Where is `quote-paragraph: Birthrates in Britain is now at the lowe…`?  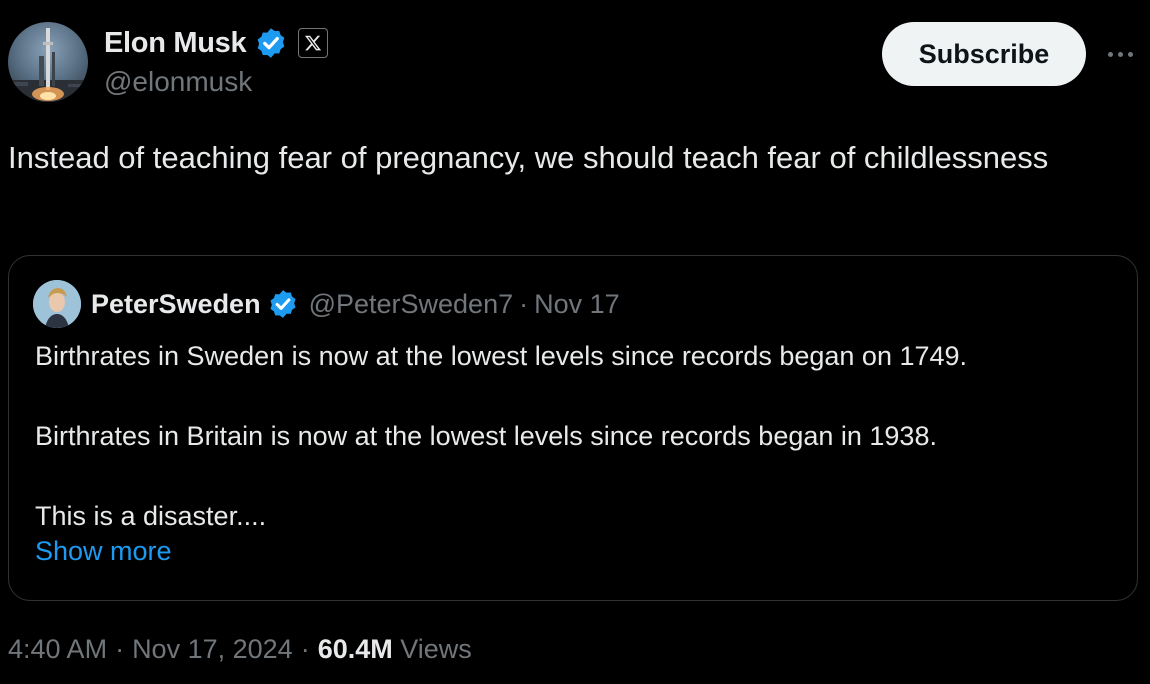
quote-paragraph: Birthrates in Britain is now at the lowe… is located at coordinates (486, 436).